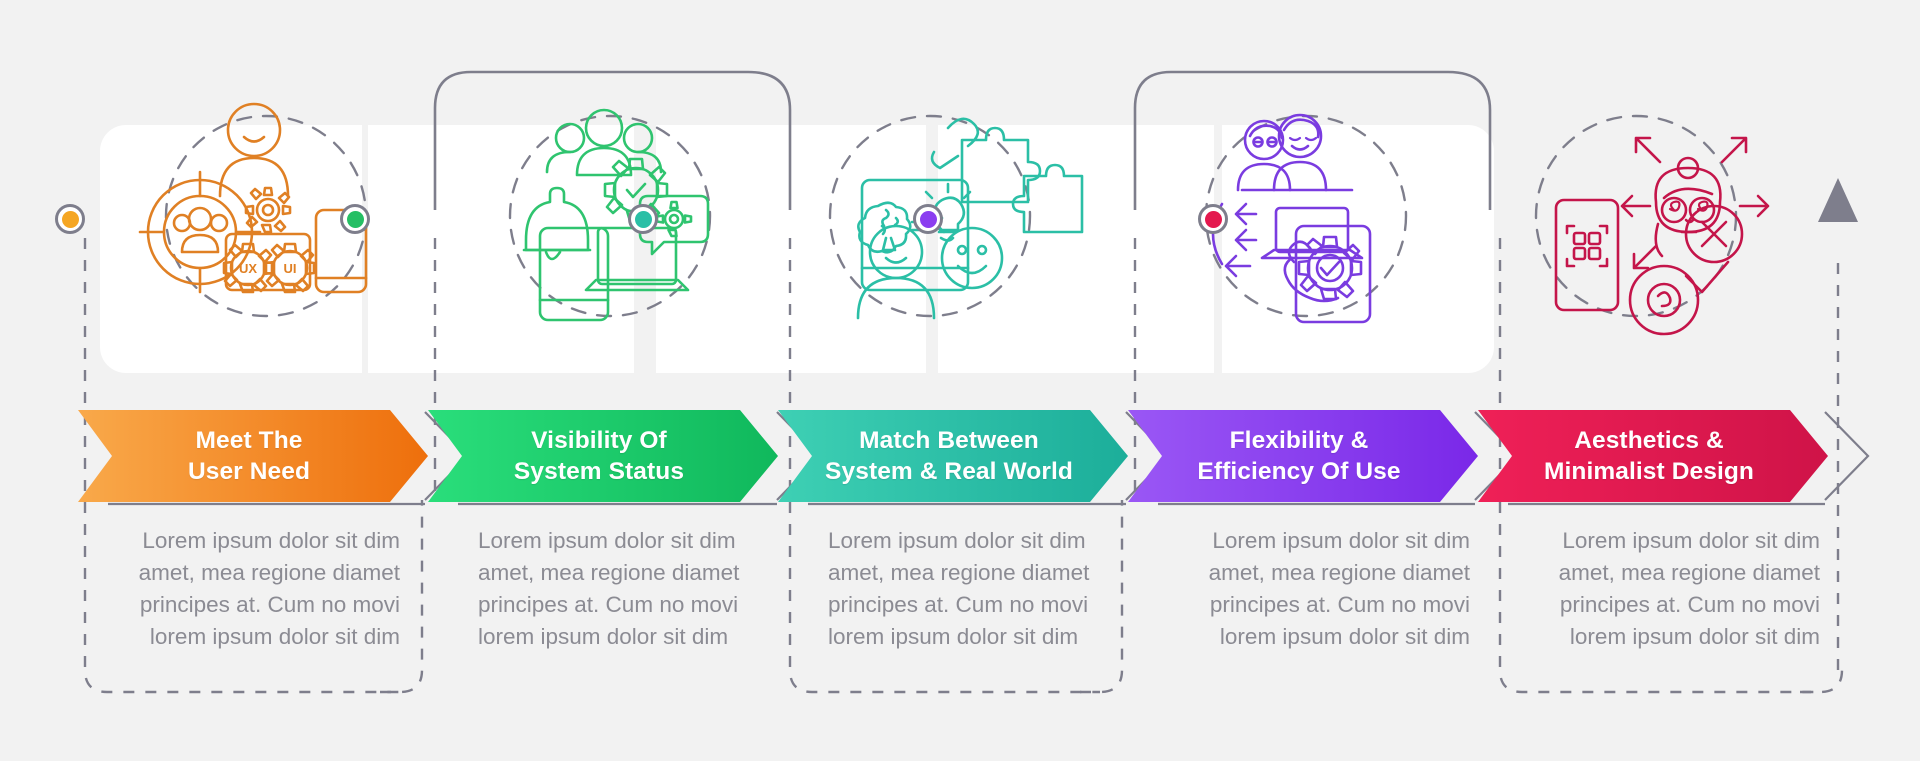 The width and height of the screenshot is (1920, 761). I want to click on step-label-5-line2: Minimalist Design, so click(1649, 471).